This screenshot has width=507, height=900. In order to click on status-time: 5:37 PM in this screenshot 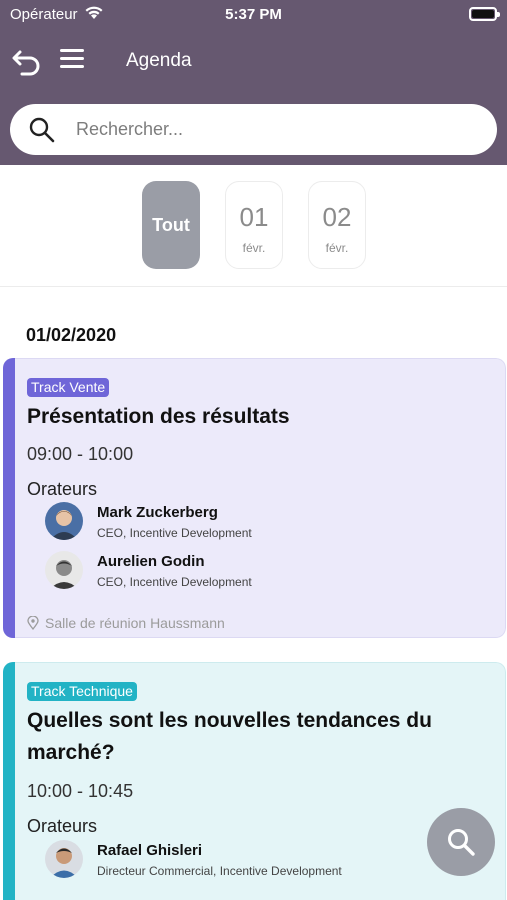, I will do `click(253, 14)`.